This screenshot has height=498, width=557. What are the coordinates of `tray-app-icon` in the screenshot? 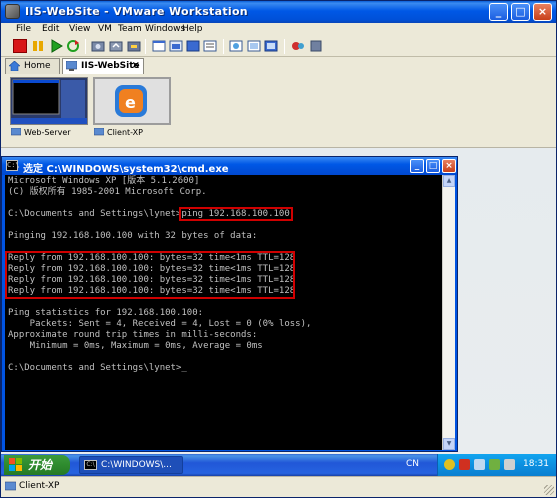 It's located at (494, 464).